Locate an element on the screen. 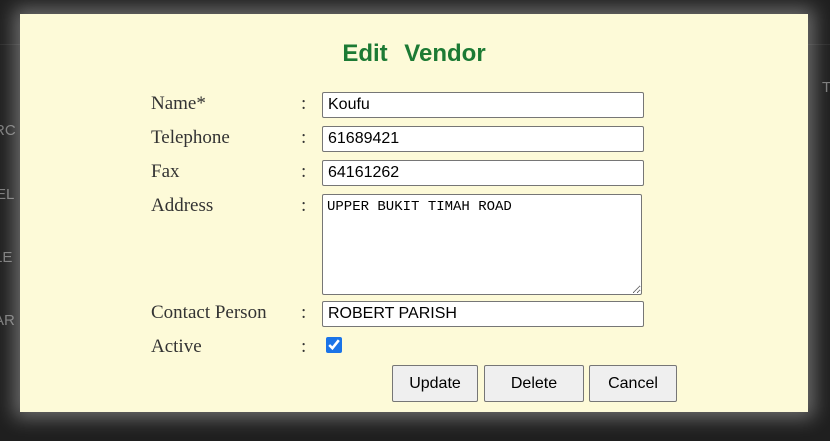 This screenshot has width=830, height=441. backdrop-text: EL is located at coordinates (7, 194).